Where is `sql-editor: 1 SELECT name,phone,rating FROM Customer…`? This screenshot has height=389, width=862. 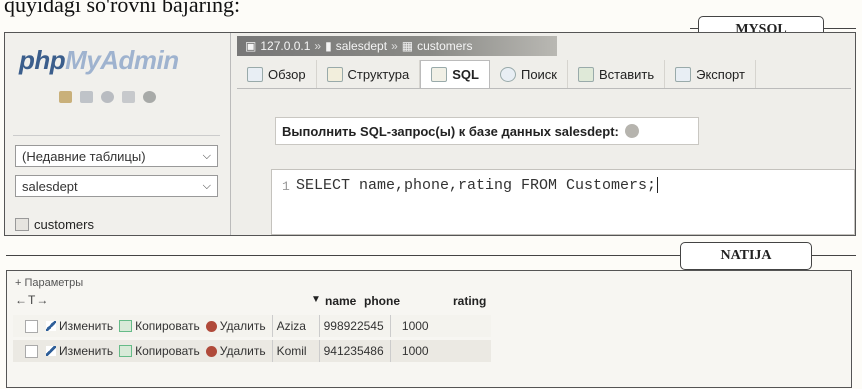
sql-editor: 1 SELECT name,phone,rating FROM Customer… is located at coordinates (563, 202).